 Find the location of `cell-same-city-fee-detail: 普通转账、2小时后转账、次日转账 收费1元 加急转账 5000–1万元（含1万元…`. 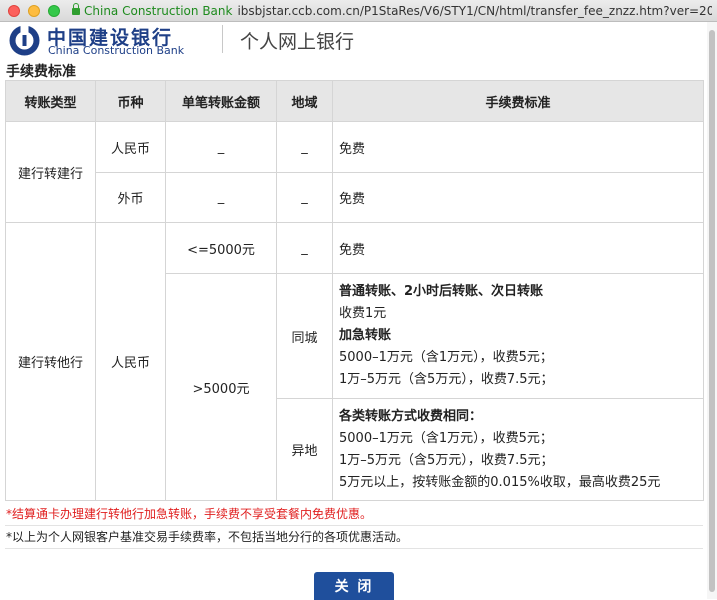

cell-same-city-fee-detail: 普通转账、2小时后转账、次日转账 收费1元 加急转账 5000–1万元（含1万元… is located at coordinates (518, 336).